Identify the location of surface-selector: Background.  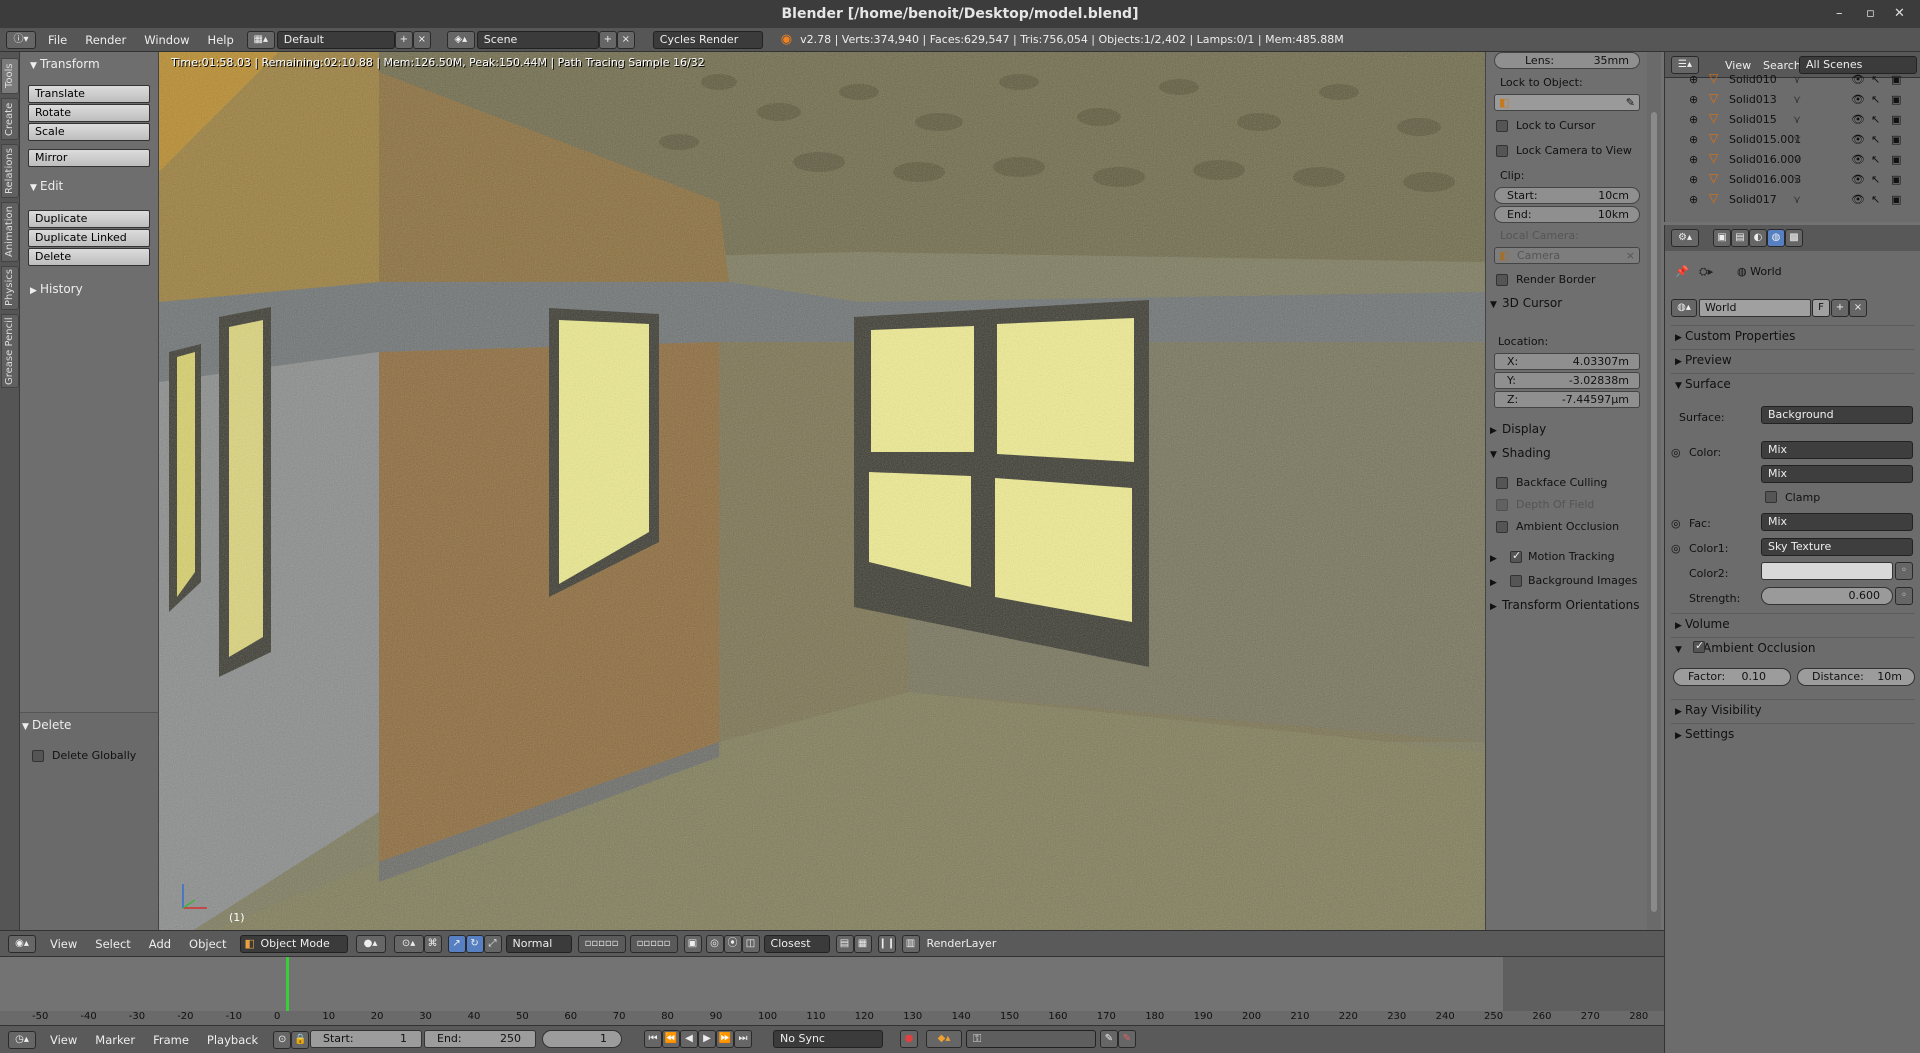
(1837, 415).